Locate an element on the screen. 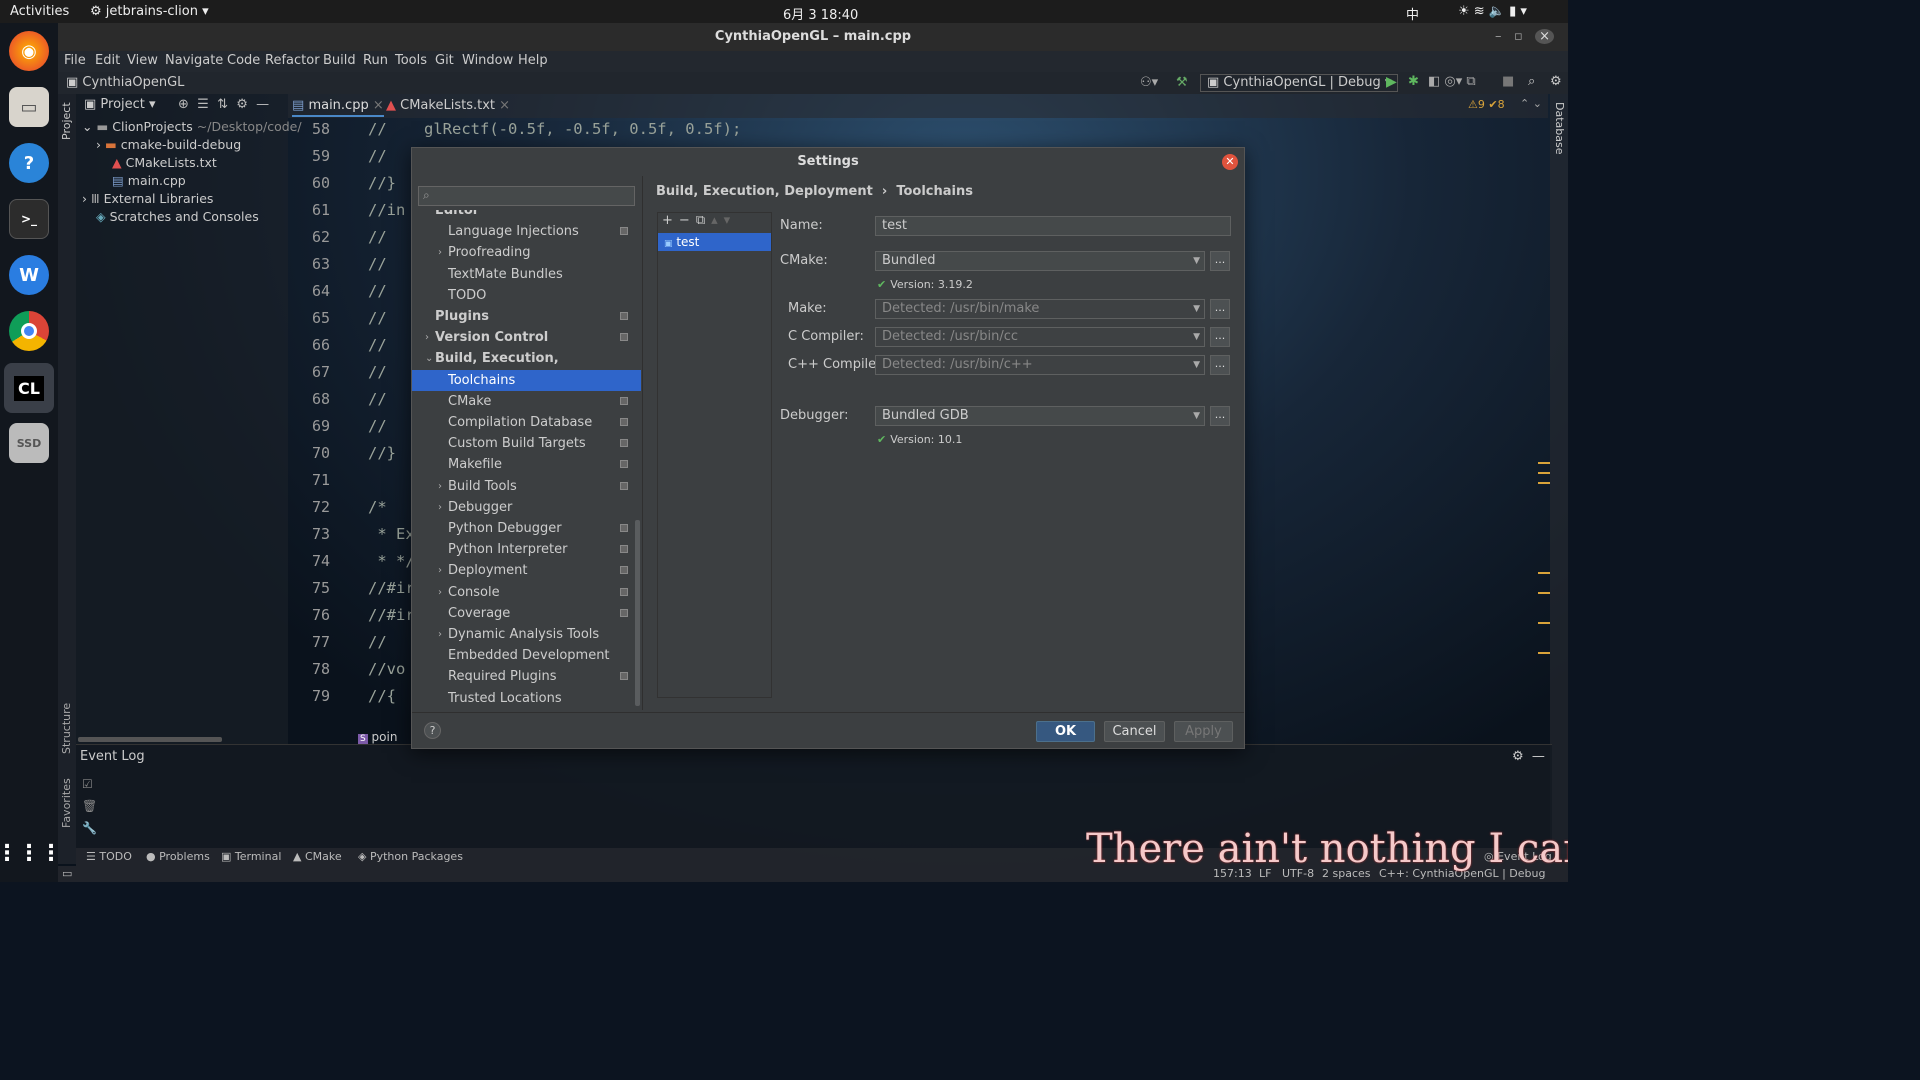  tree-item-external-libraries: › Ⅲ External Libraries is located at coordinates (147, 198).